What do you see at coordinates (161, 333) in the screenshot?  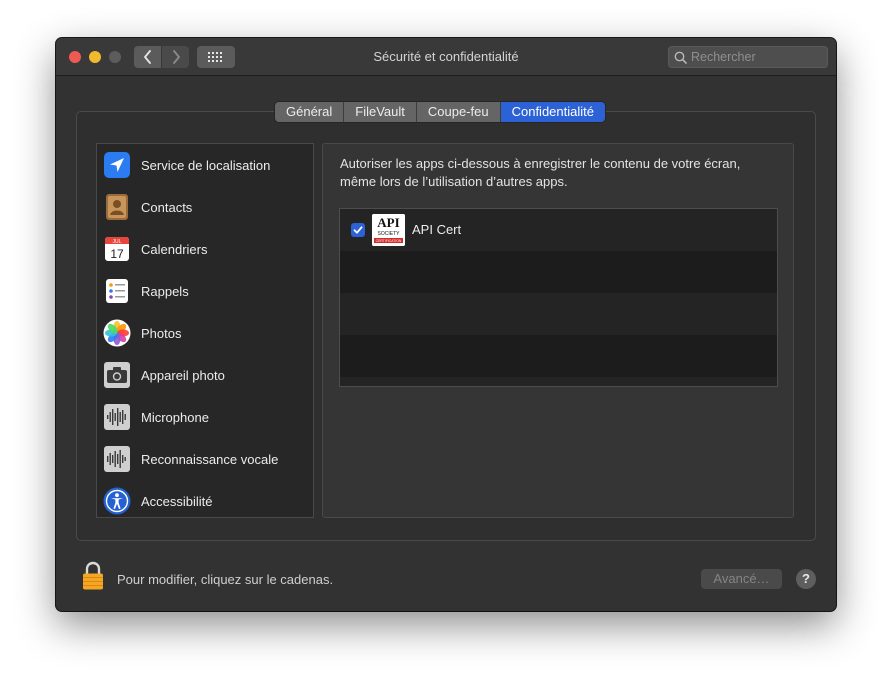 I see `sidebar-item-label: Photos` at bounding box center [161, 333].